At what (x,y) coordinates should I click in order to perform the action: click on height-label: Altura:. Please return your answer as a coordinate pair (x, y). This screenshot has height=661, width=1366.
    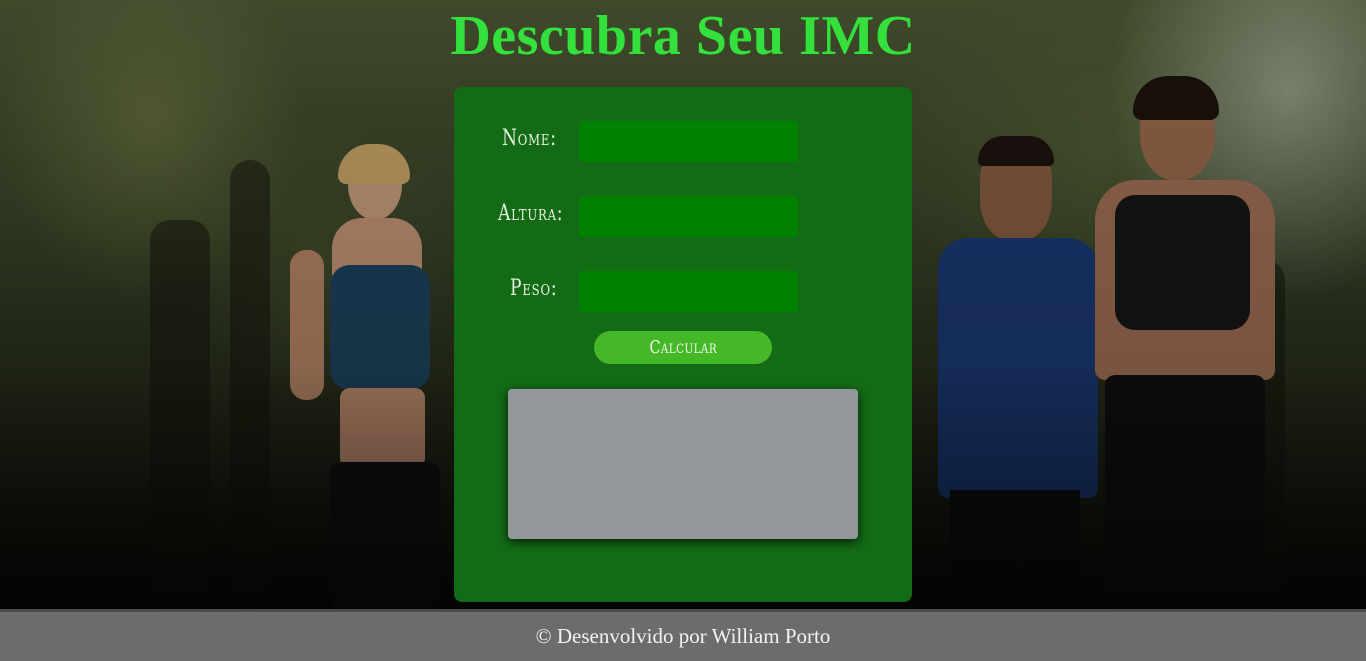
    Looking at the image, I should click on (531, 213).